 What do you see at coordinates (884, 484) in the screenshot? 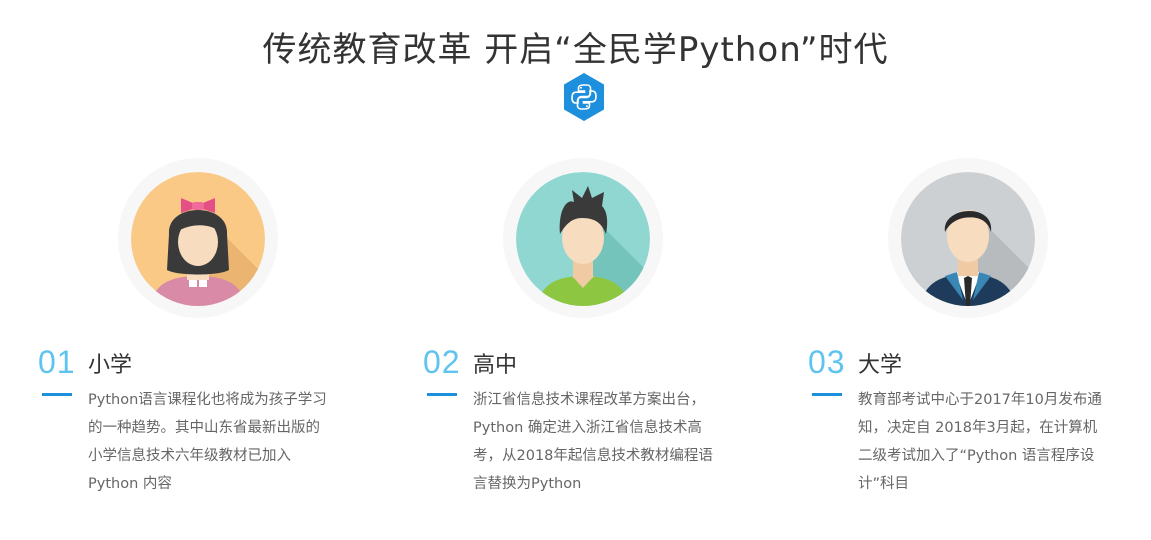
I see `description-line: 计”科目` at bounding box center [884, 484].